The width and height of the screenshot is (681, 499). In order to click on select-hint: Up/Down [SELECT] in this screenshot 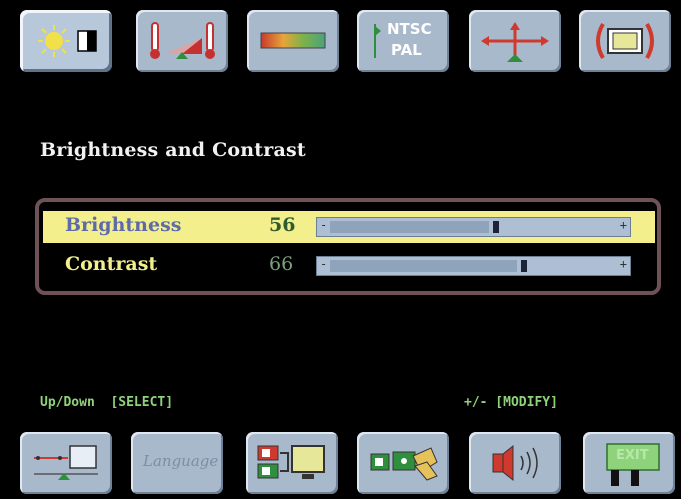, I will do `click(107, 402)`.